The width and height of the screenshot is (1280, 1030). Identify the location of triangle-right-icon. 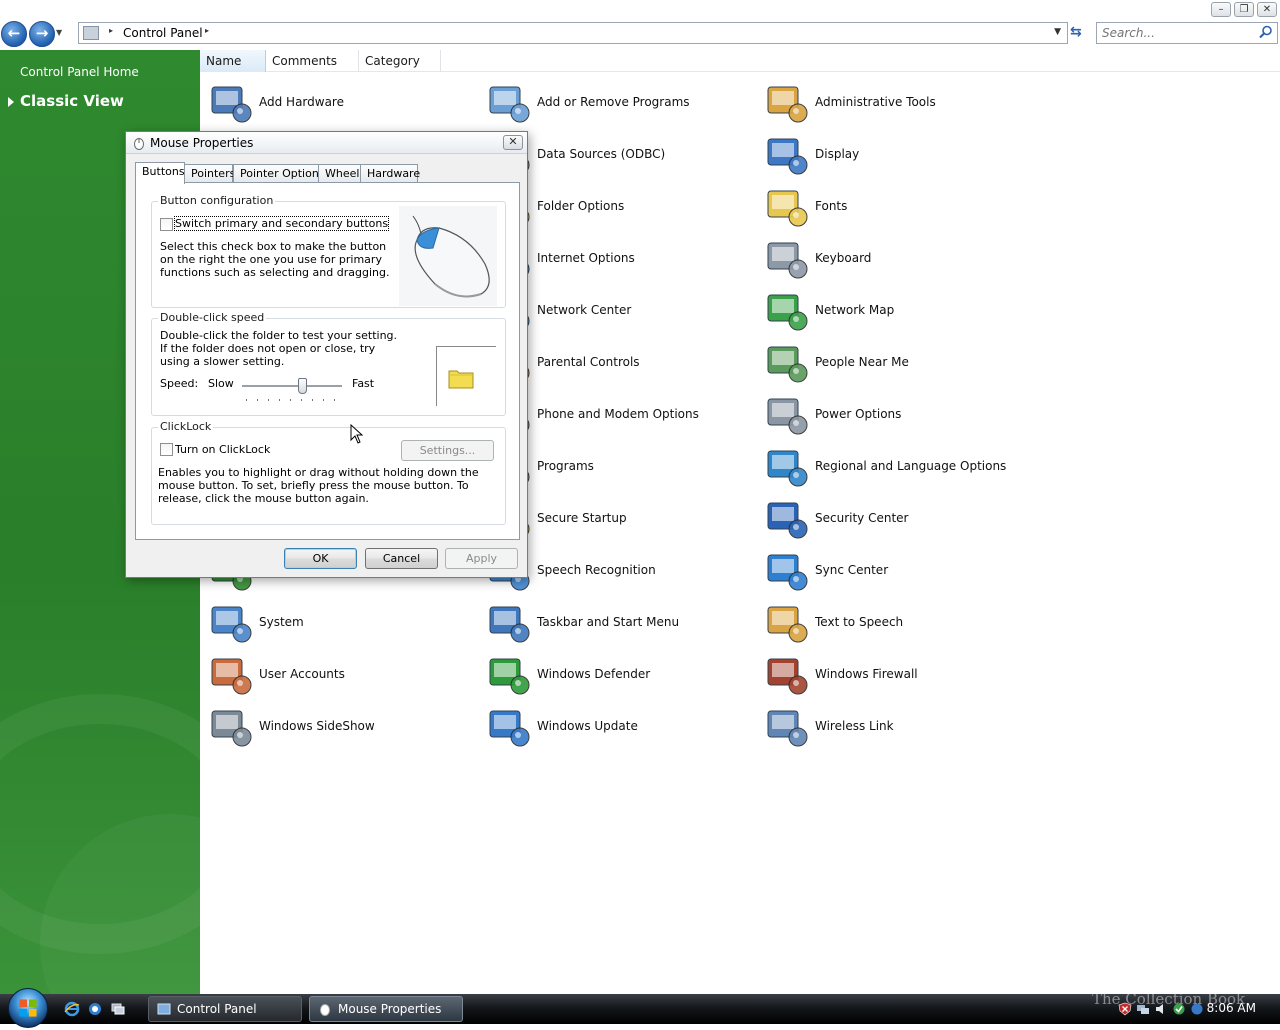
(11, 101).